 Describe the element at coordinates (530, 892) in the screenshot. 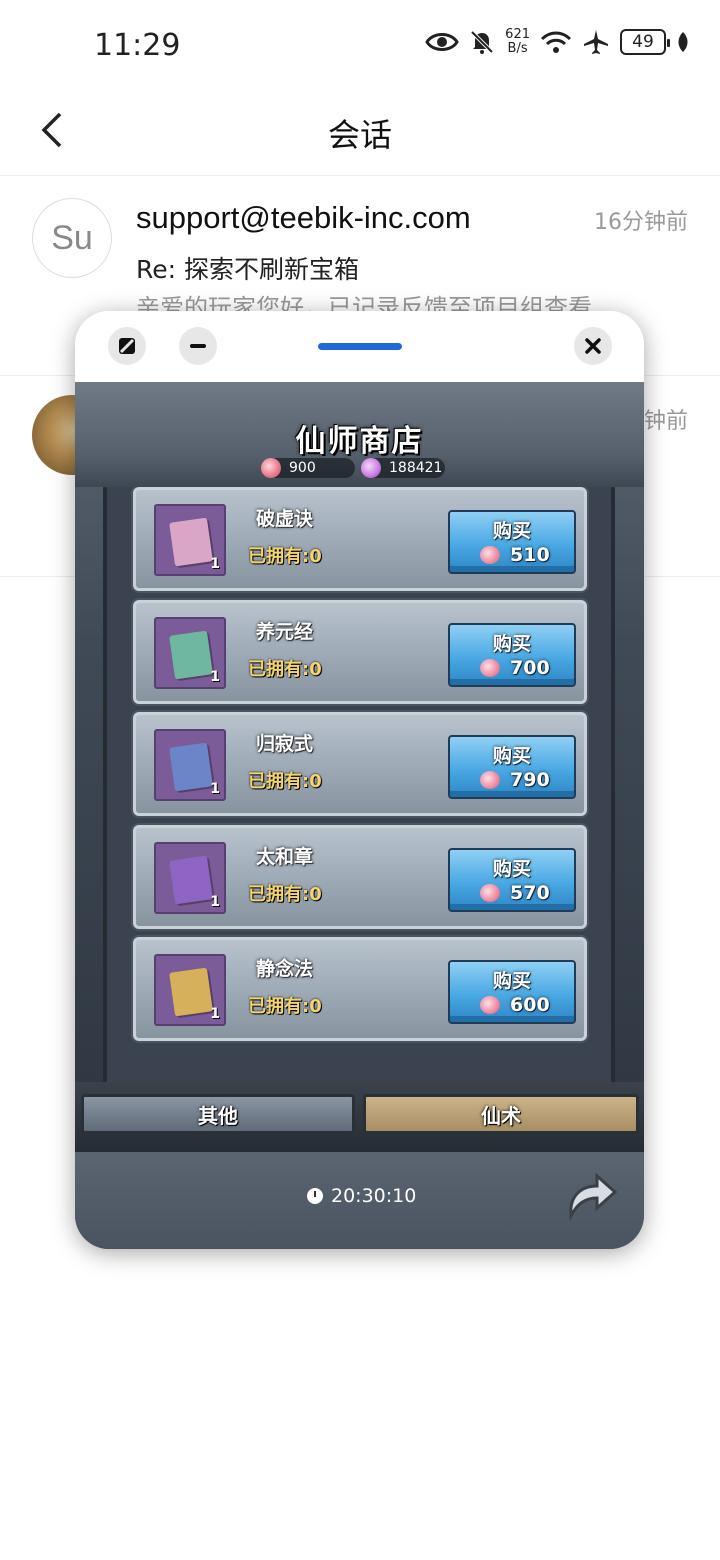

I see `price-value: 570` at that location.